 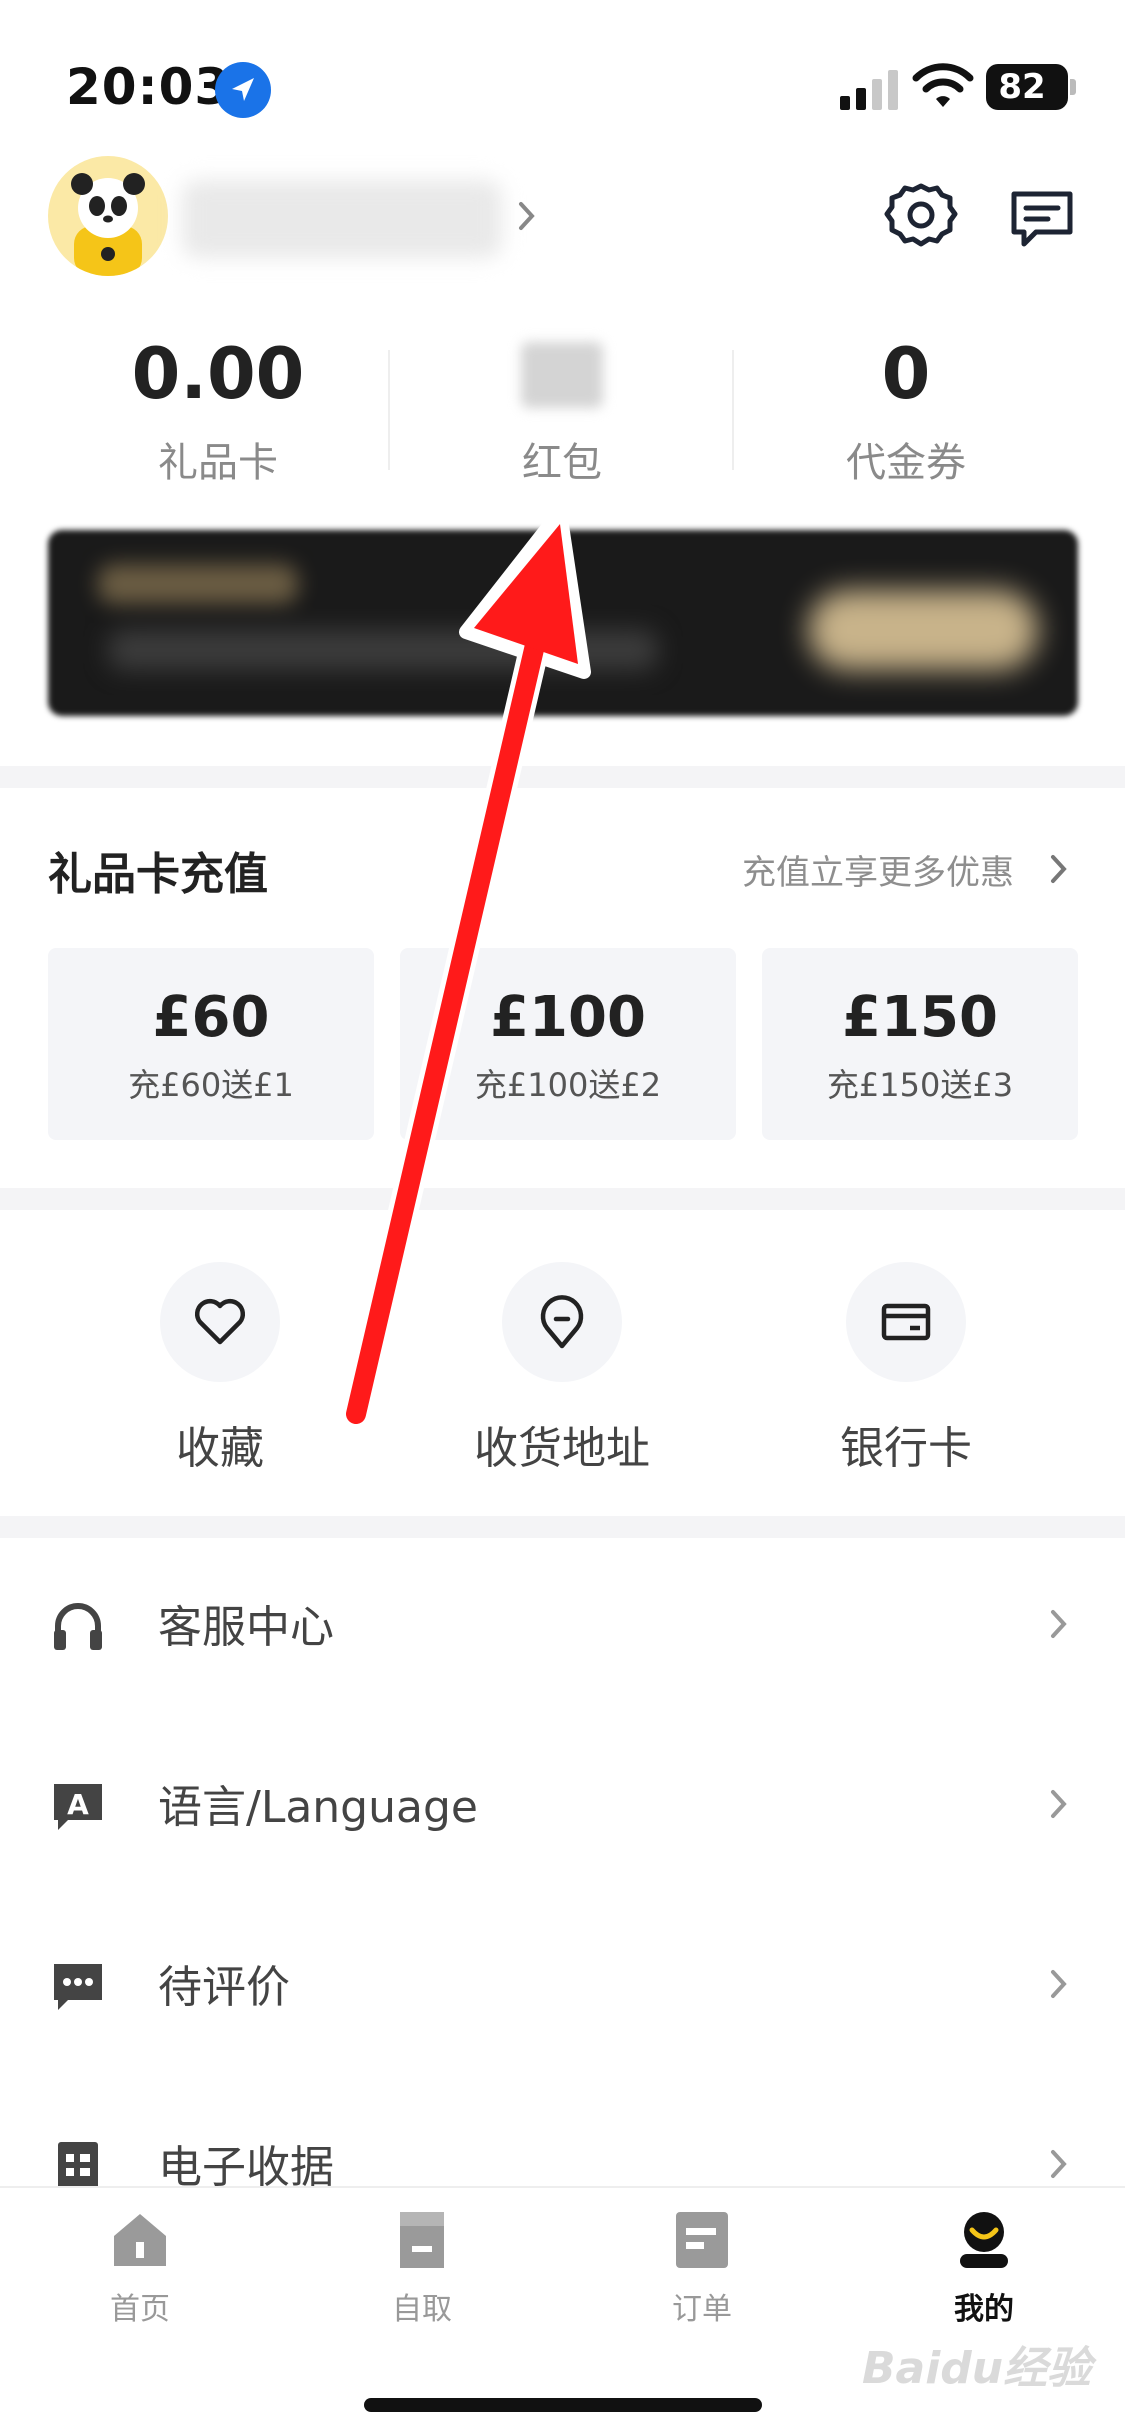 What do you see at coordinates (78, 1626) in the screenshot?
I see `headset-icon` at bounding box center [78, 1626].